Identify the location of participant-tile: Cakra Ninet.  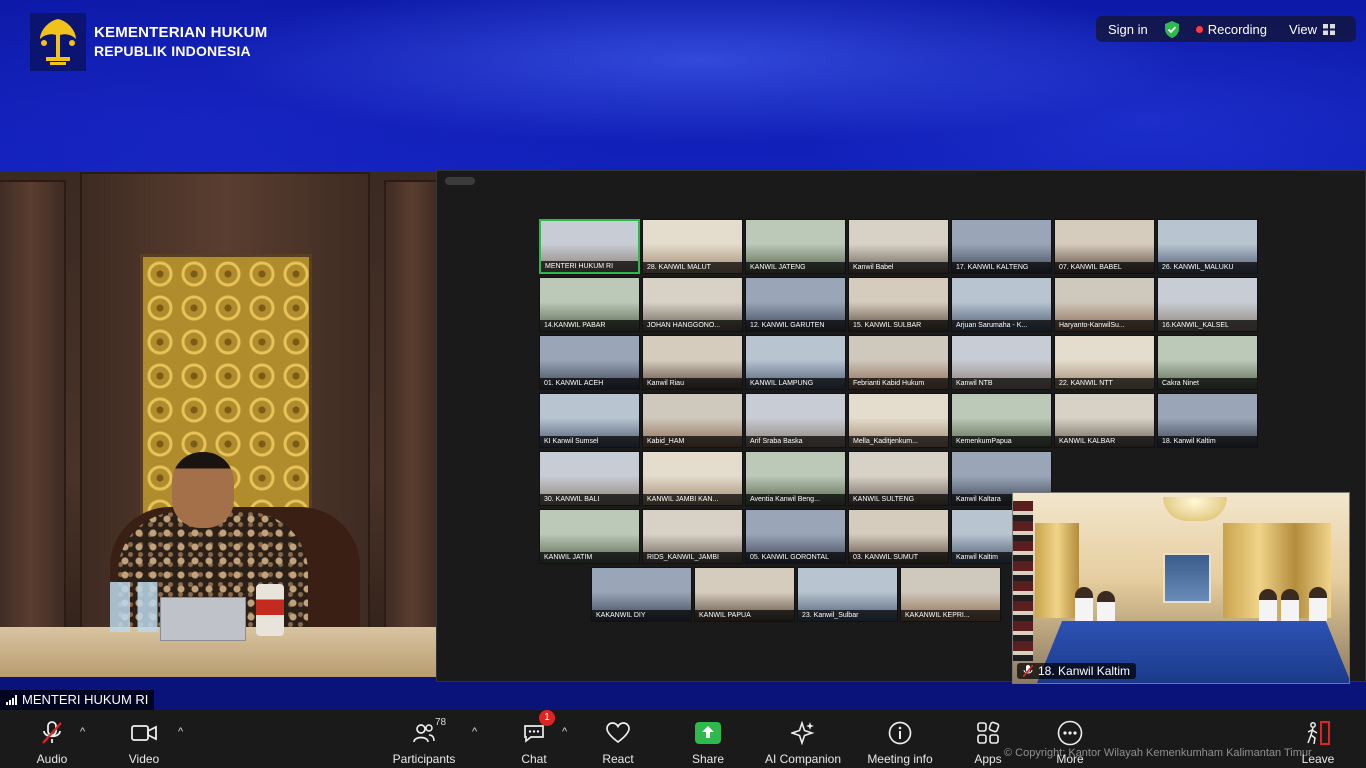
(1207, 362).